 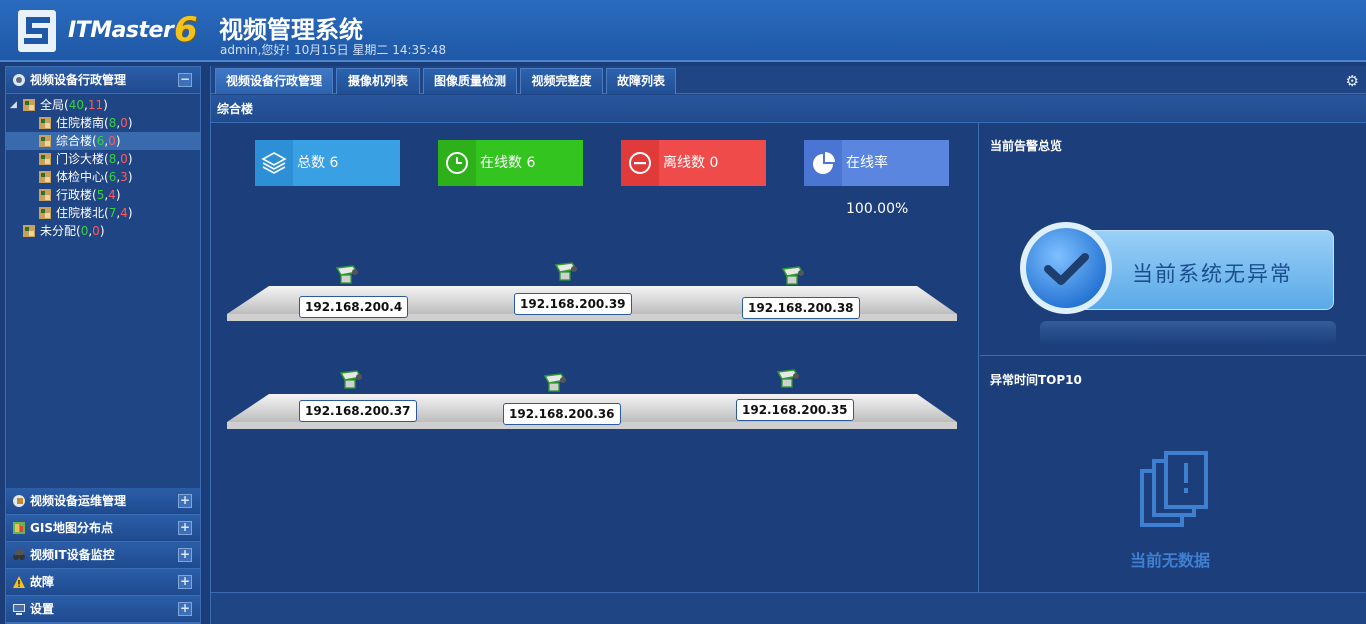 What do you see at coordinates (691, 163) in the screenshot?
I see `stat-offline-label: 离线数 0` at bounding box center [691, 163].